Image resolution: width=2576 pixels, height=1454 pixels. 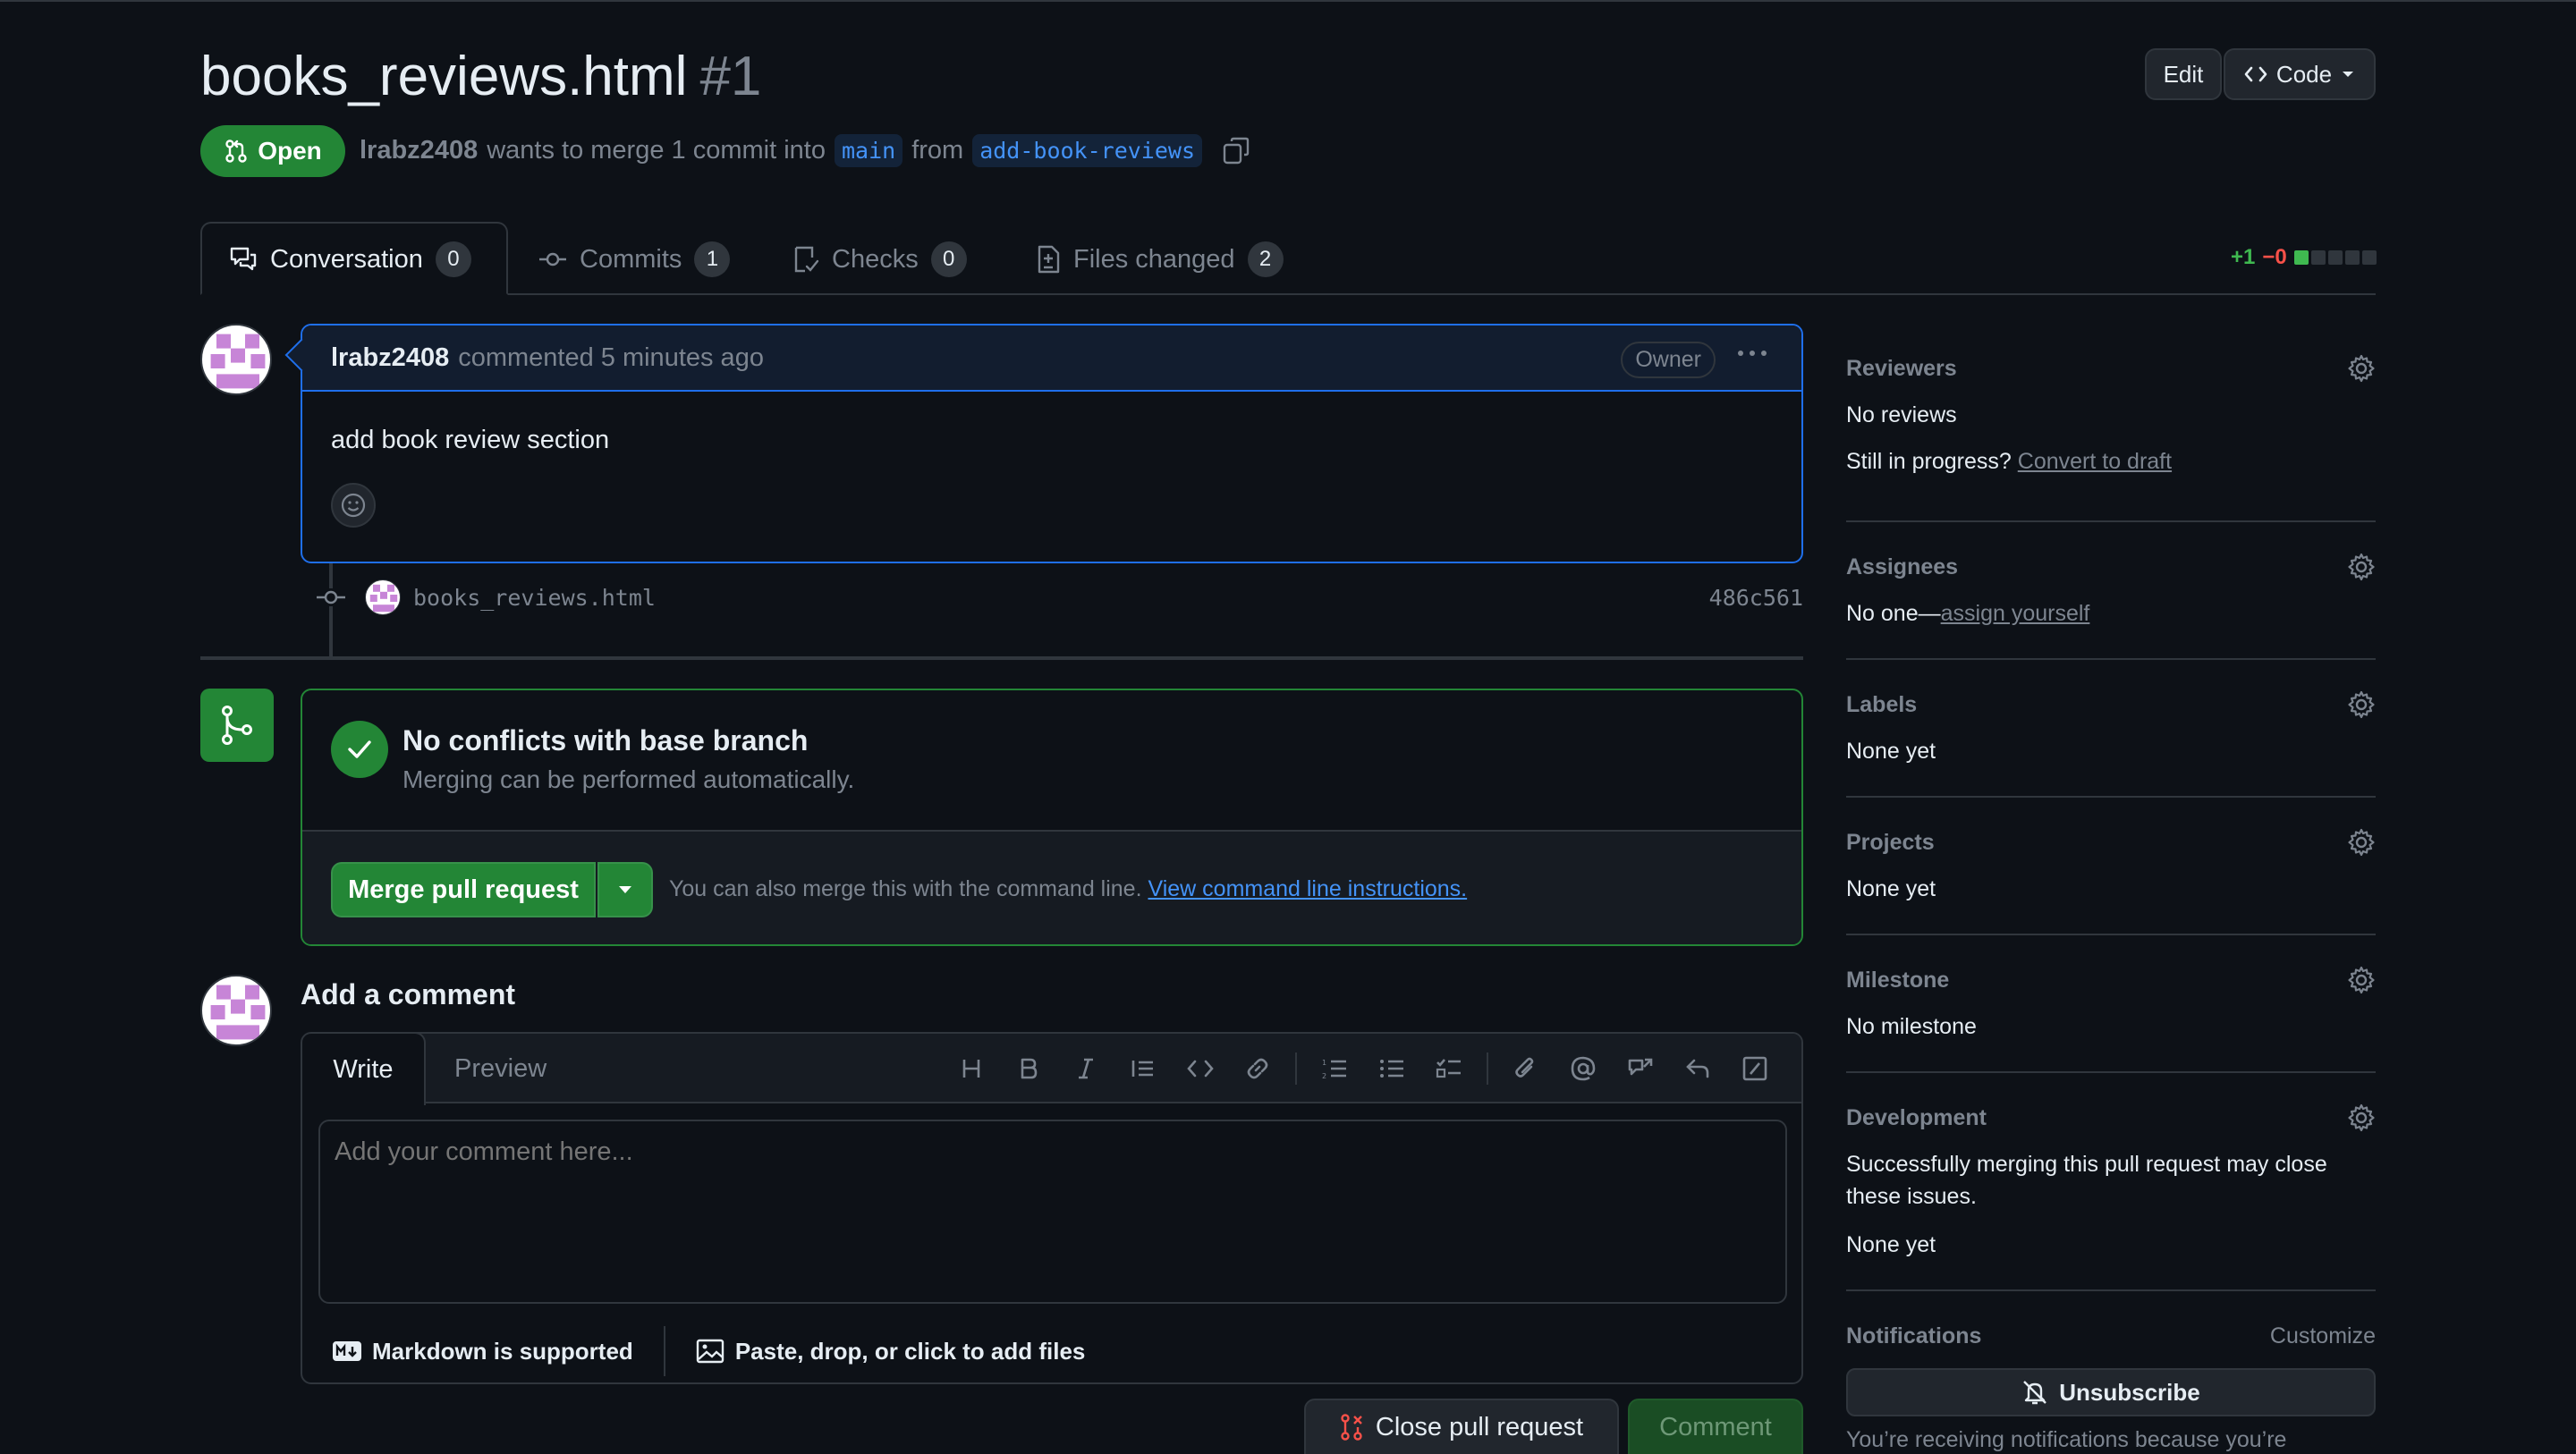 What do you see at coordinates (1911, 1026) in the screenshot?
I see `milestone-value: No milestone` at bounding box center [1911, 1026].